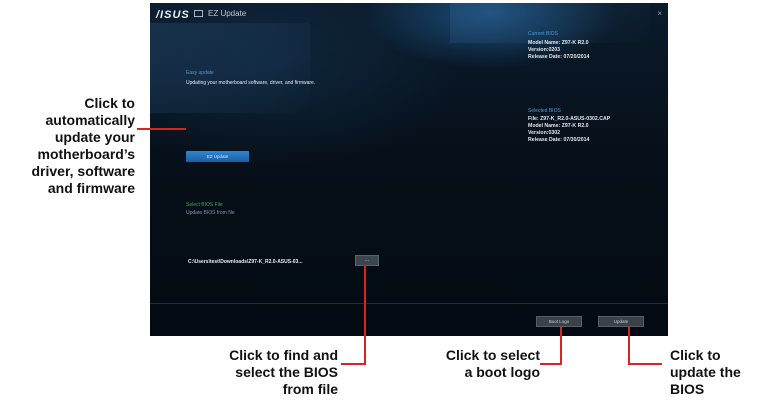 The height and width of the screenshot is (408, 760). Describe the element at coordinates (173, 15) in the screenshot. I see `asus-logo: /ISUS` at that location.